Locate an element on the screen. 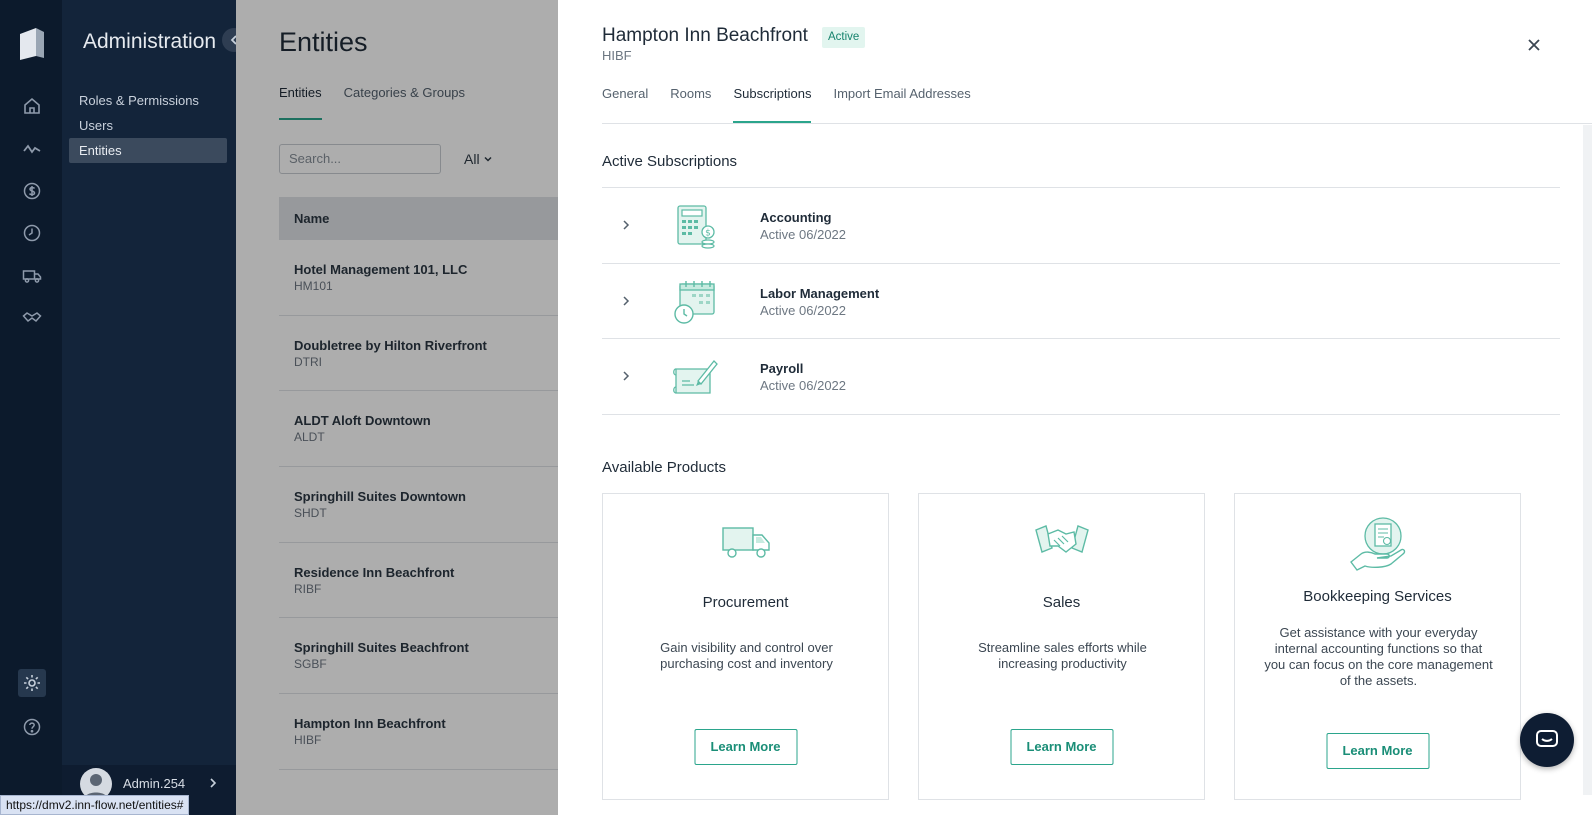  sidebar-title: Administration is located at coordinates (150, 41).